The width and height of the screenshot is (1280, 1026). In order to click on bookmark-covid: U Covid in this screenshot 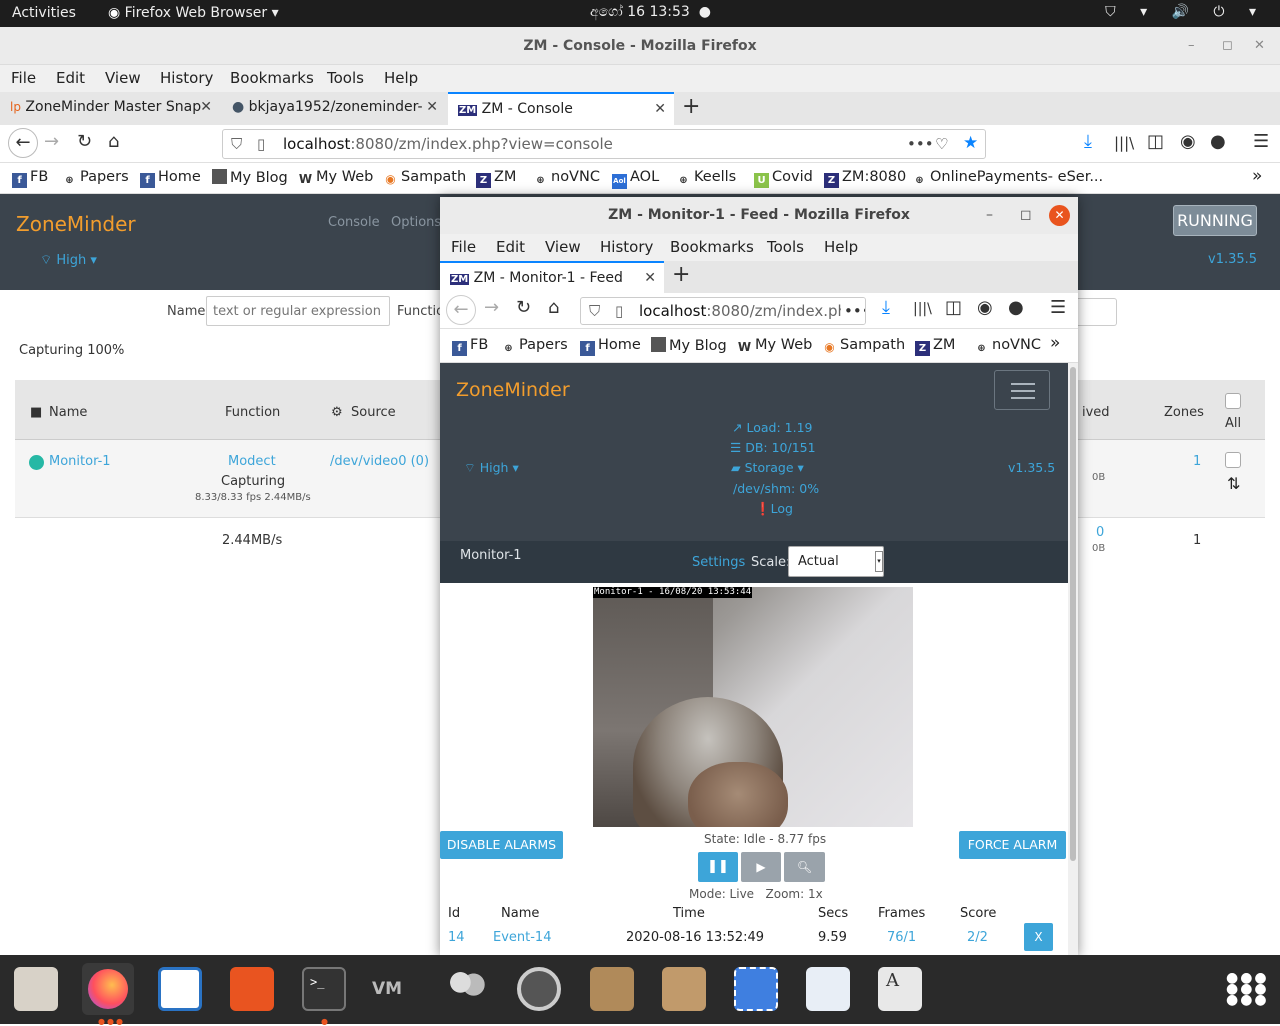, I will do `click(783, 178)`.